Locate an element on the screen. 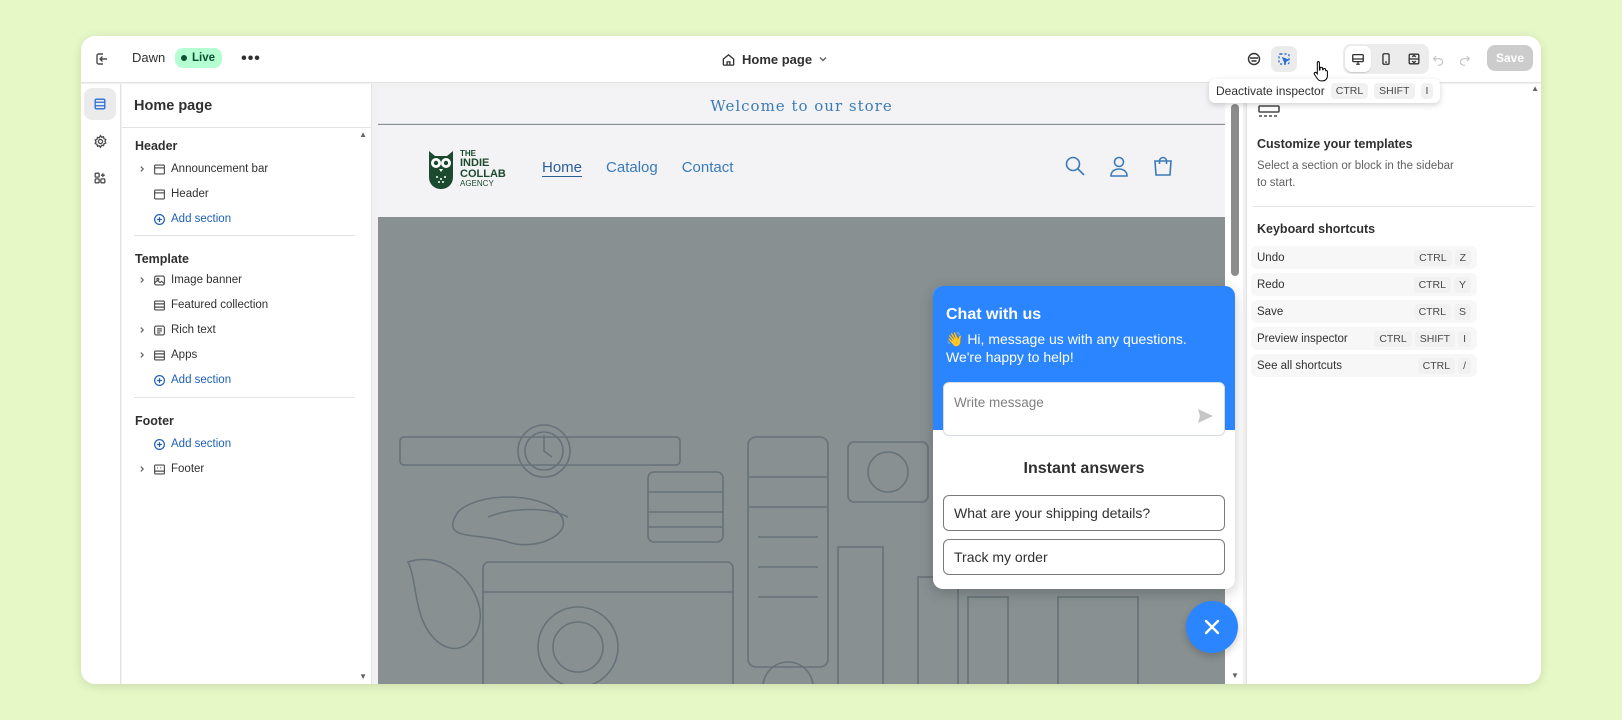 The height and width of the screenshot is (720, 1622). sidebar-item-footer: Footer is located at coordinates (169, 469).